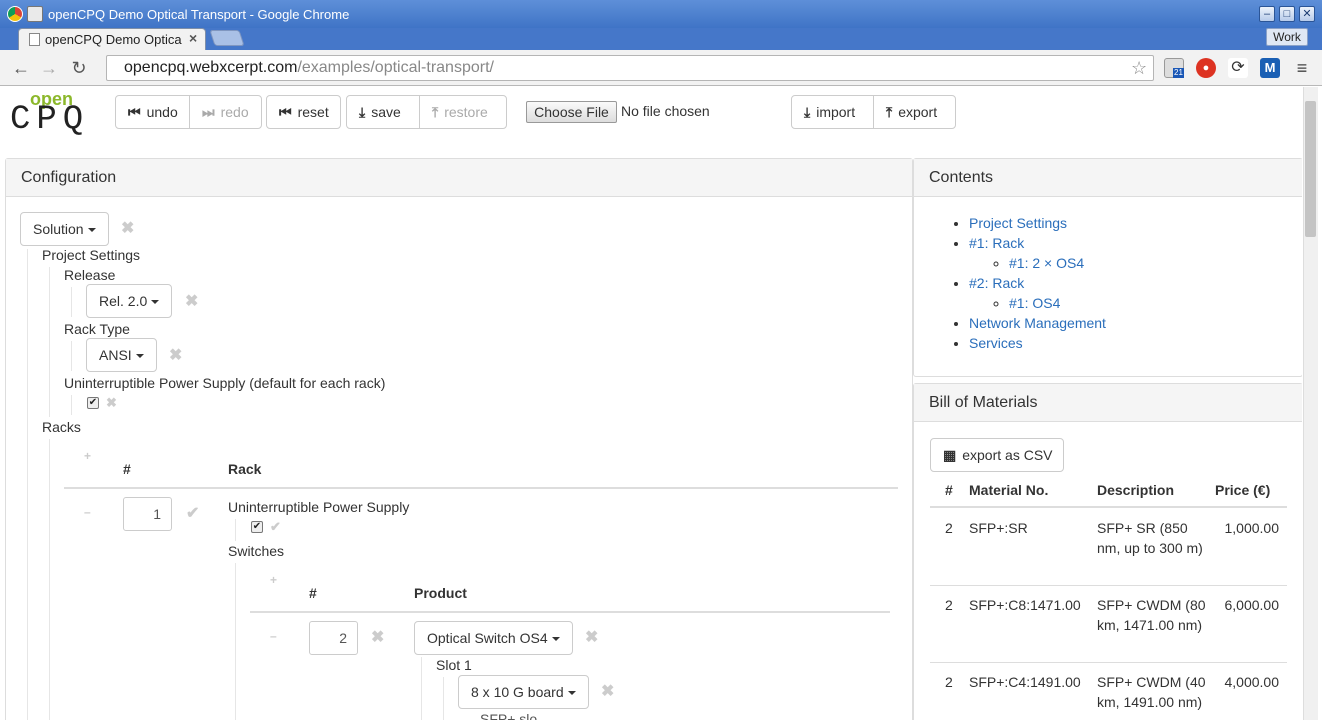  What do you see at coordinates (27, 484) in the screenshot?
I see `tree-line` at bounding box center [27, 484].